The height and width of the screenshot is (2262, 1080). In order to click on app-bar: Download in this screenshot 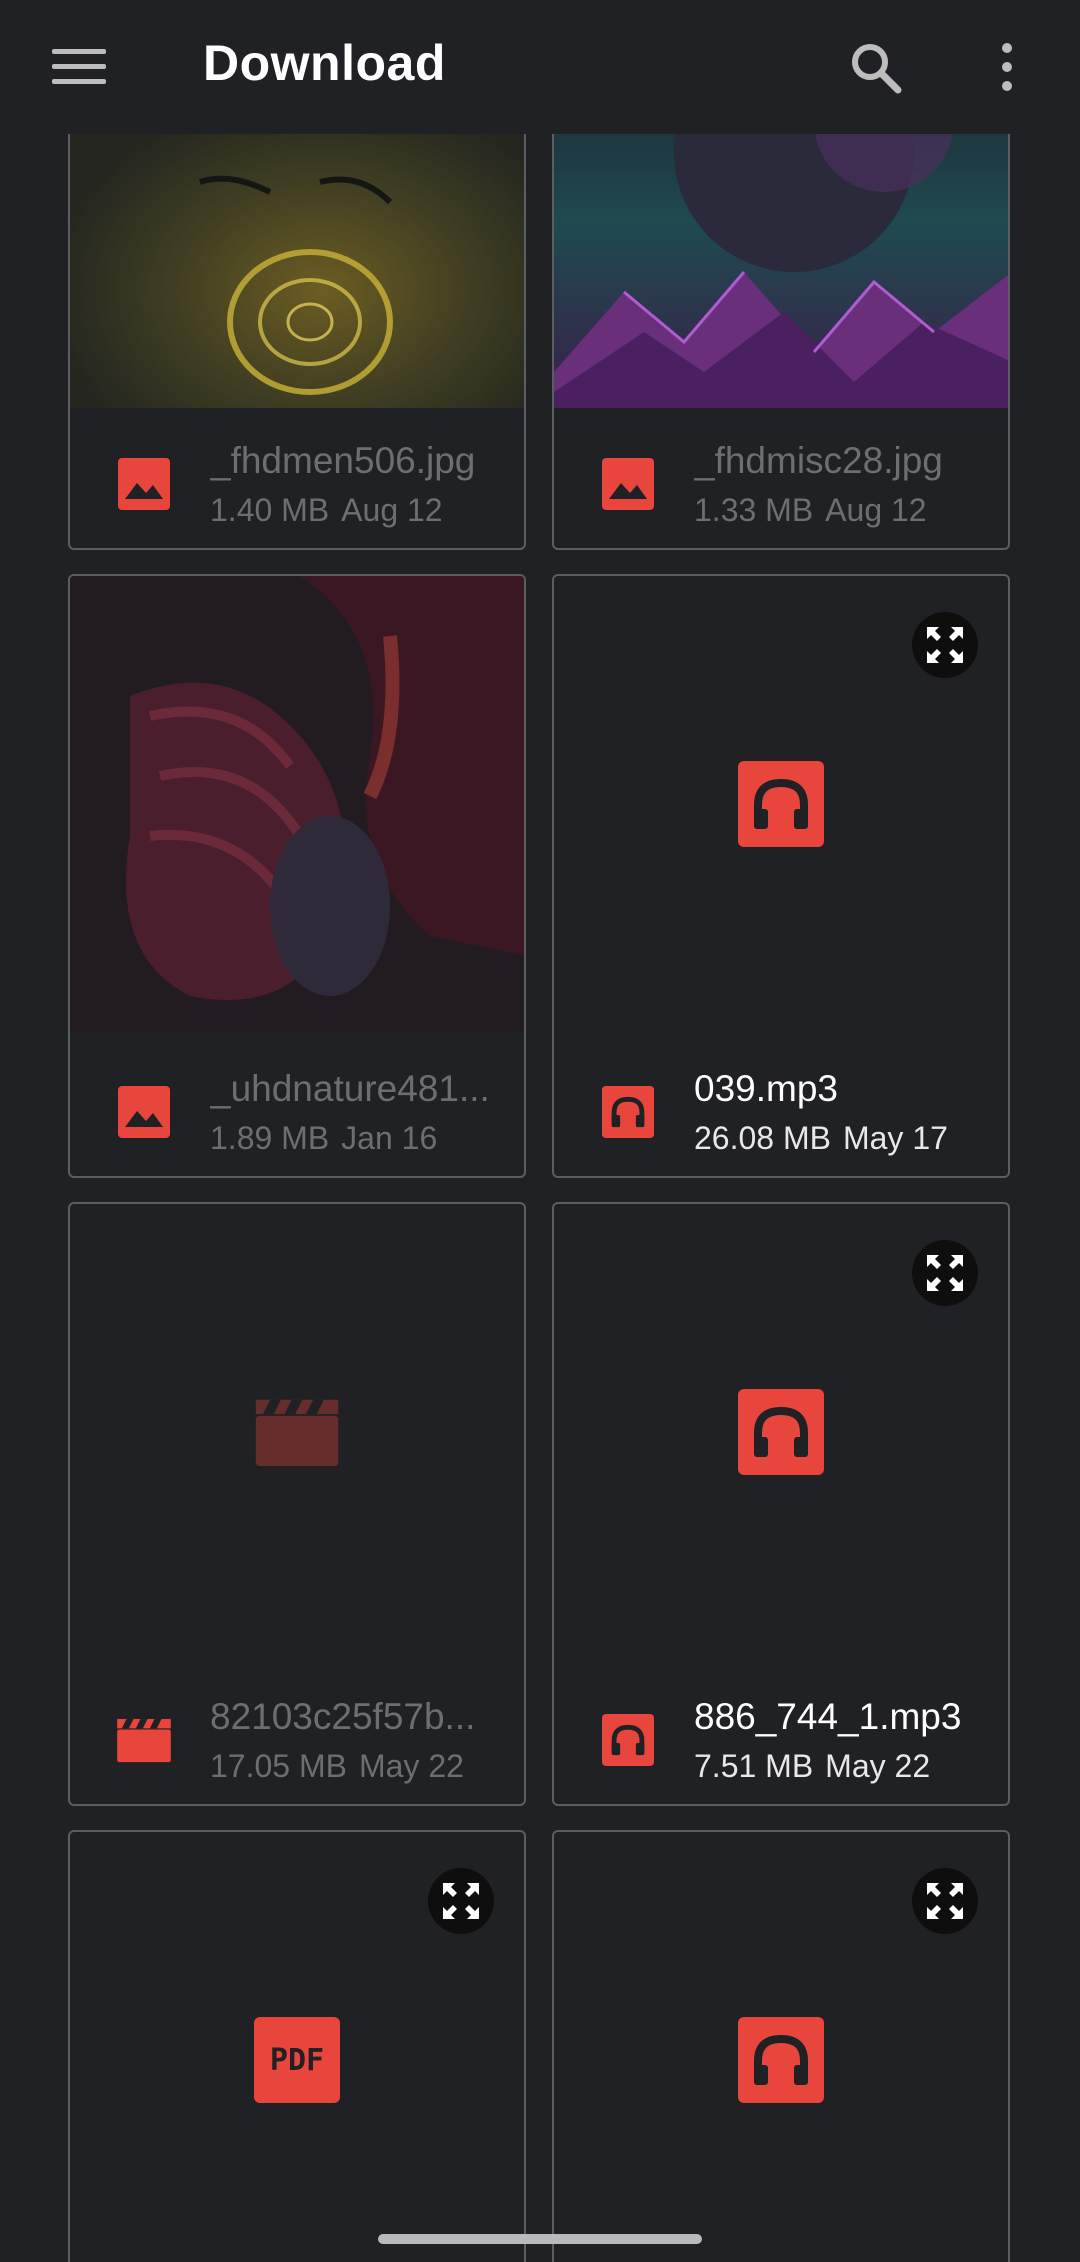, I will do `click(540, 67)`.